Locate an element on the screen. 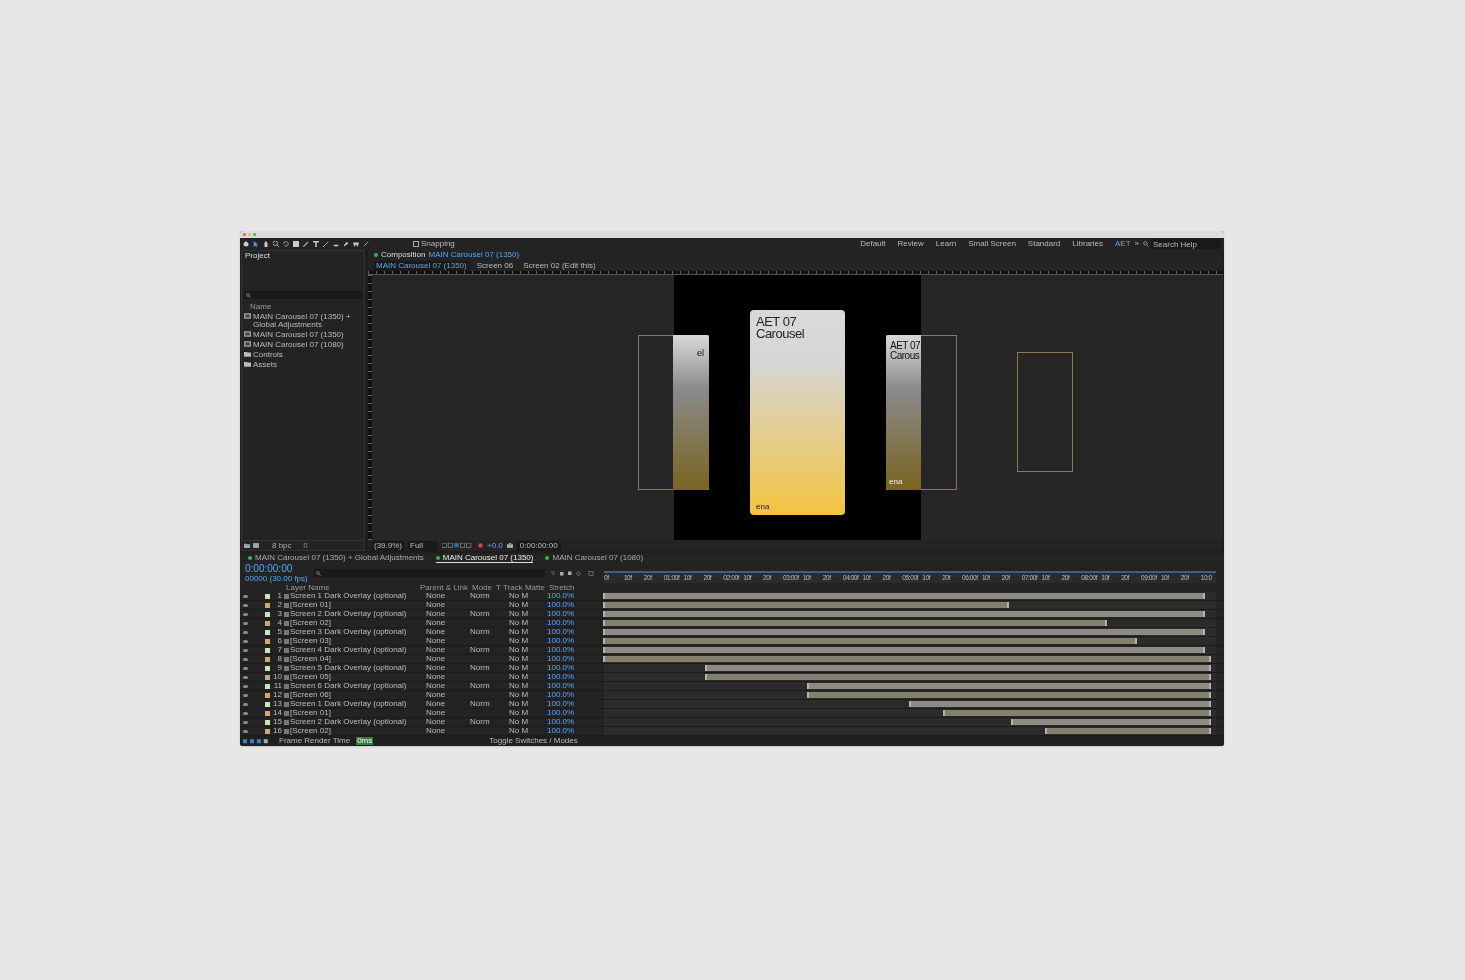  search-help-field: Search Help is located at coordinates (1186, 244).